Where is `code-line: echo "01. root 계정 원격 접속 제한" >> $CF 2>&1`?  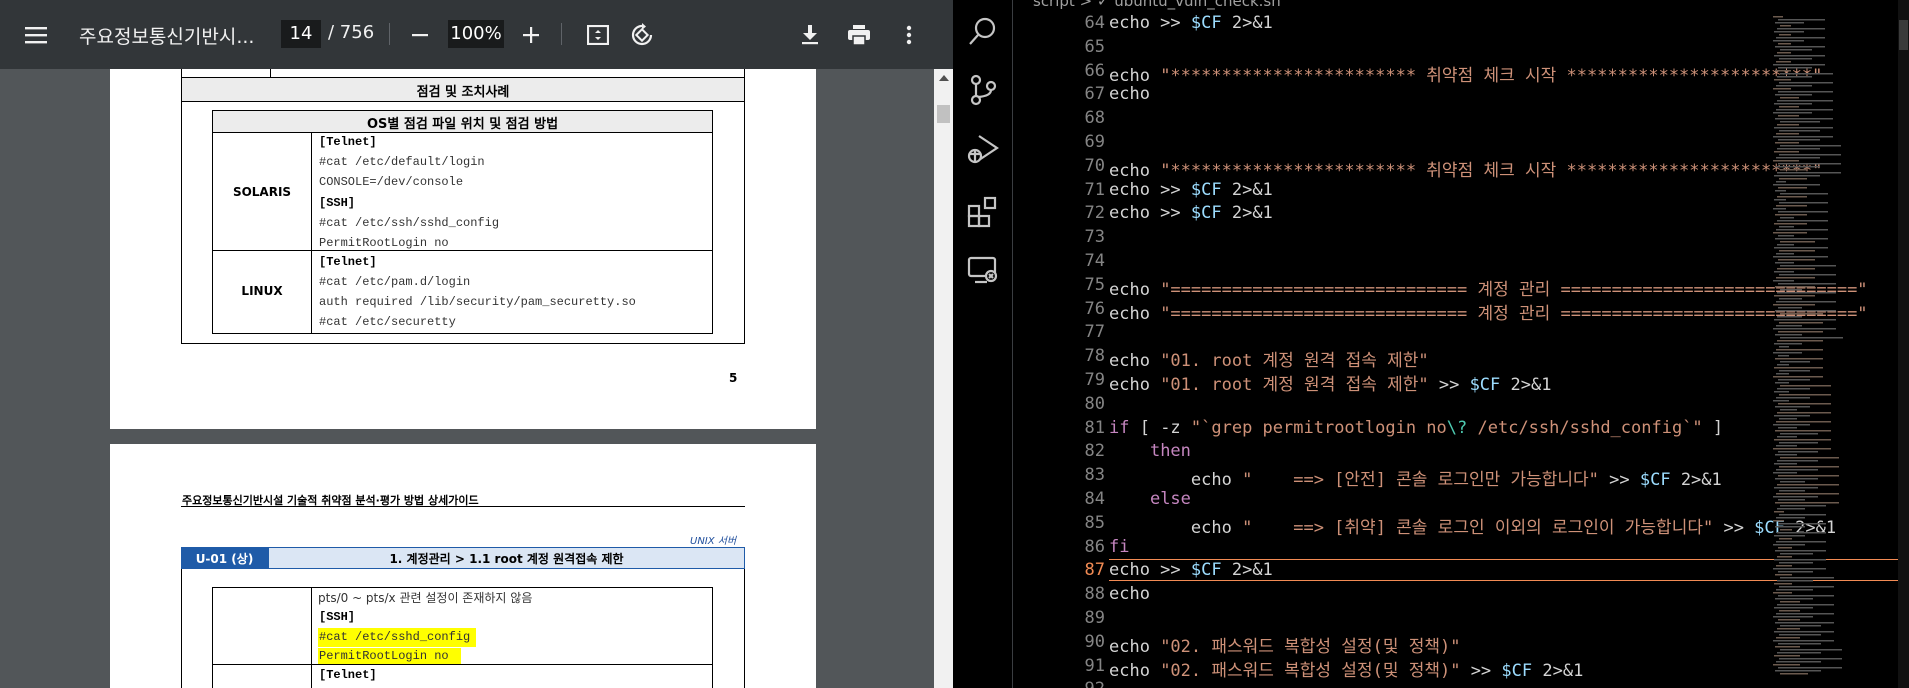 code-line: echo "01. root 계정 원격 접속 제한" >> $CF 2>&1 is located at coordinates (1330, 382).